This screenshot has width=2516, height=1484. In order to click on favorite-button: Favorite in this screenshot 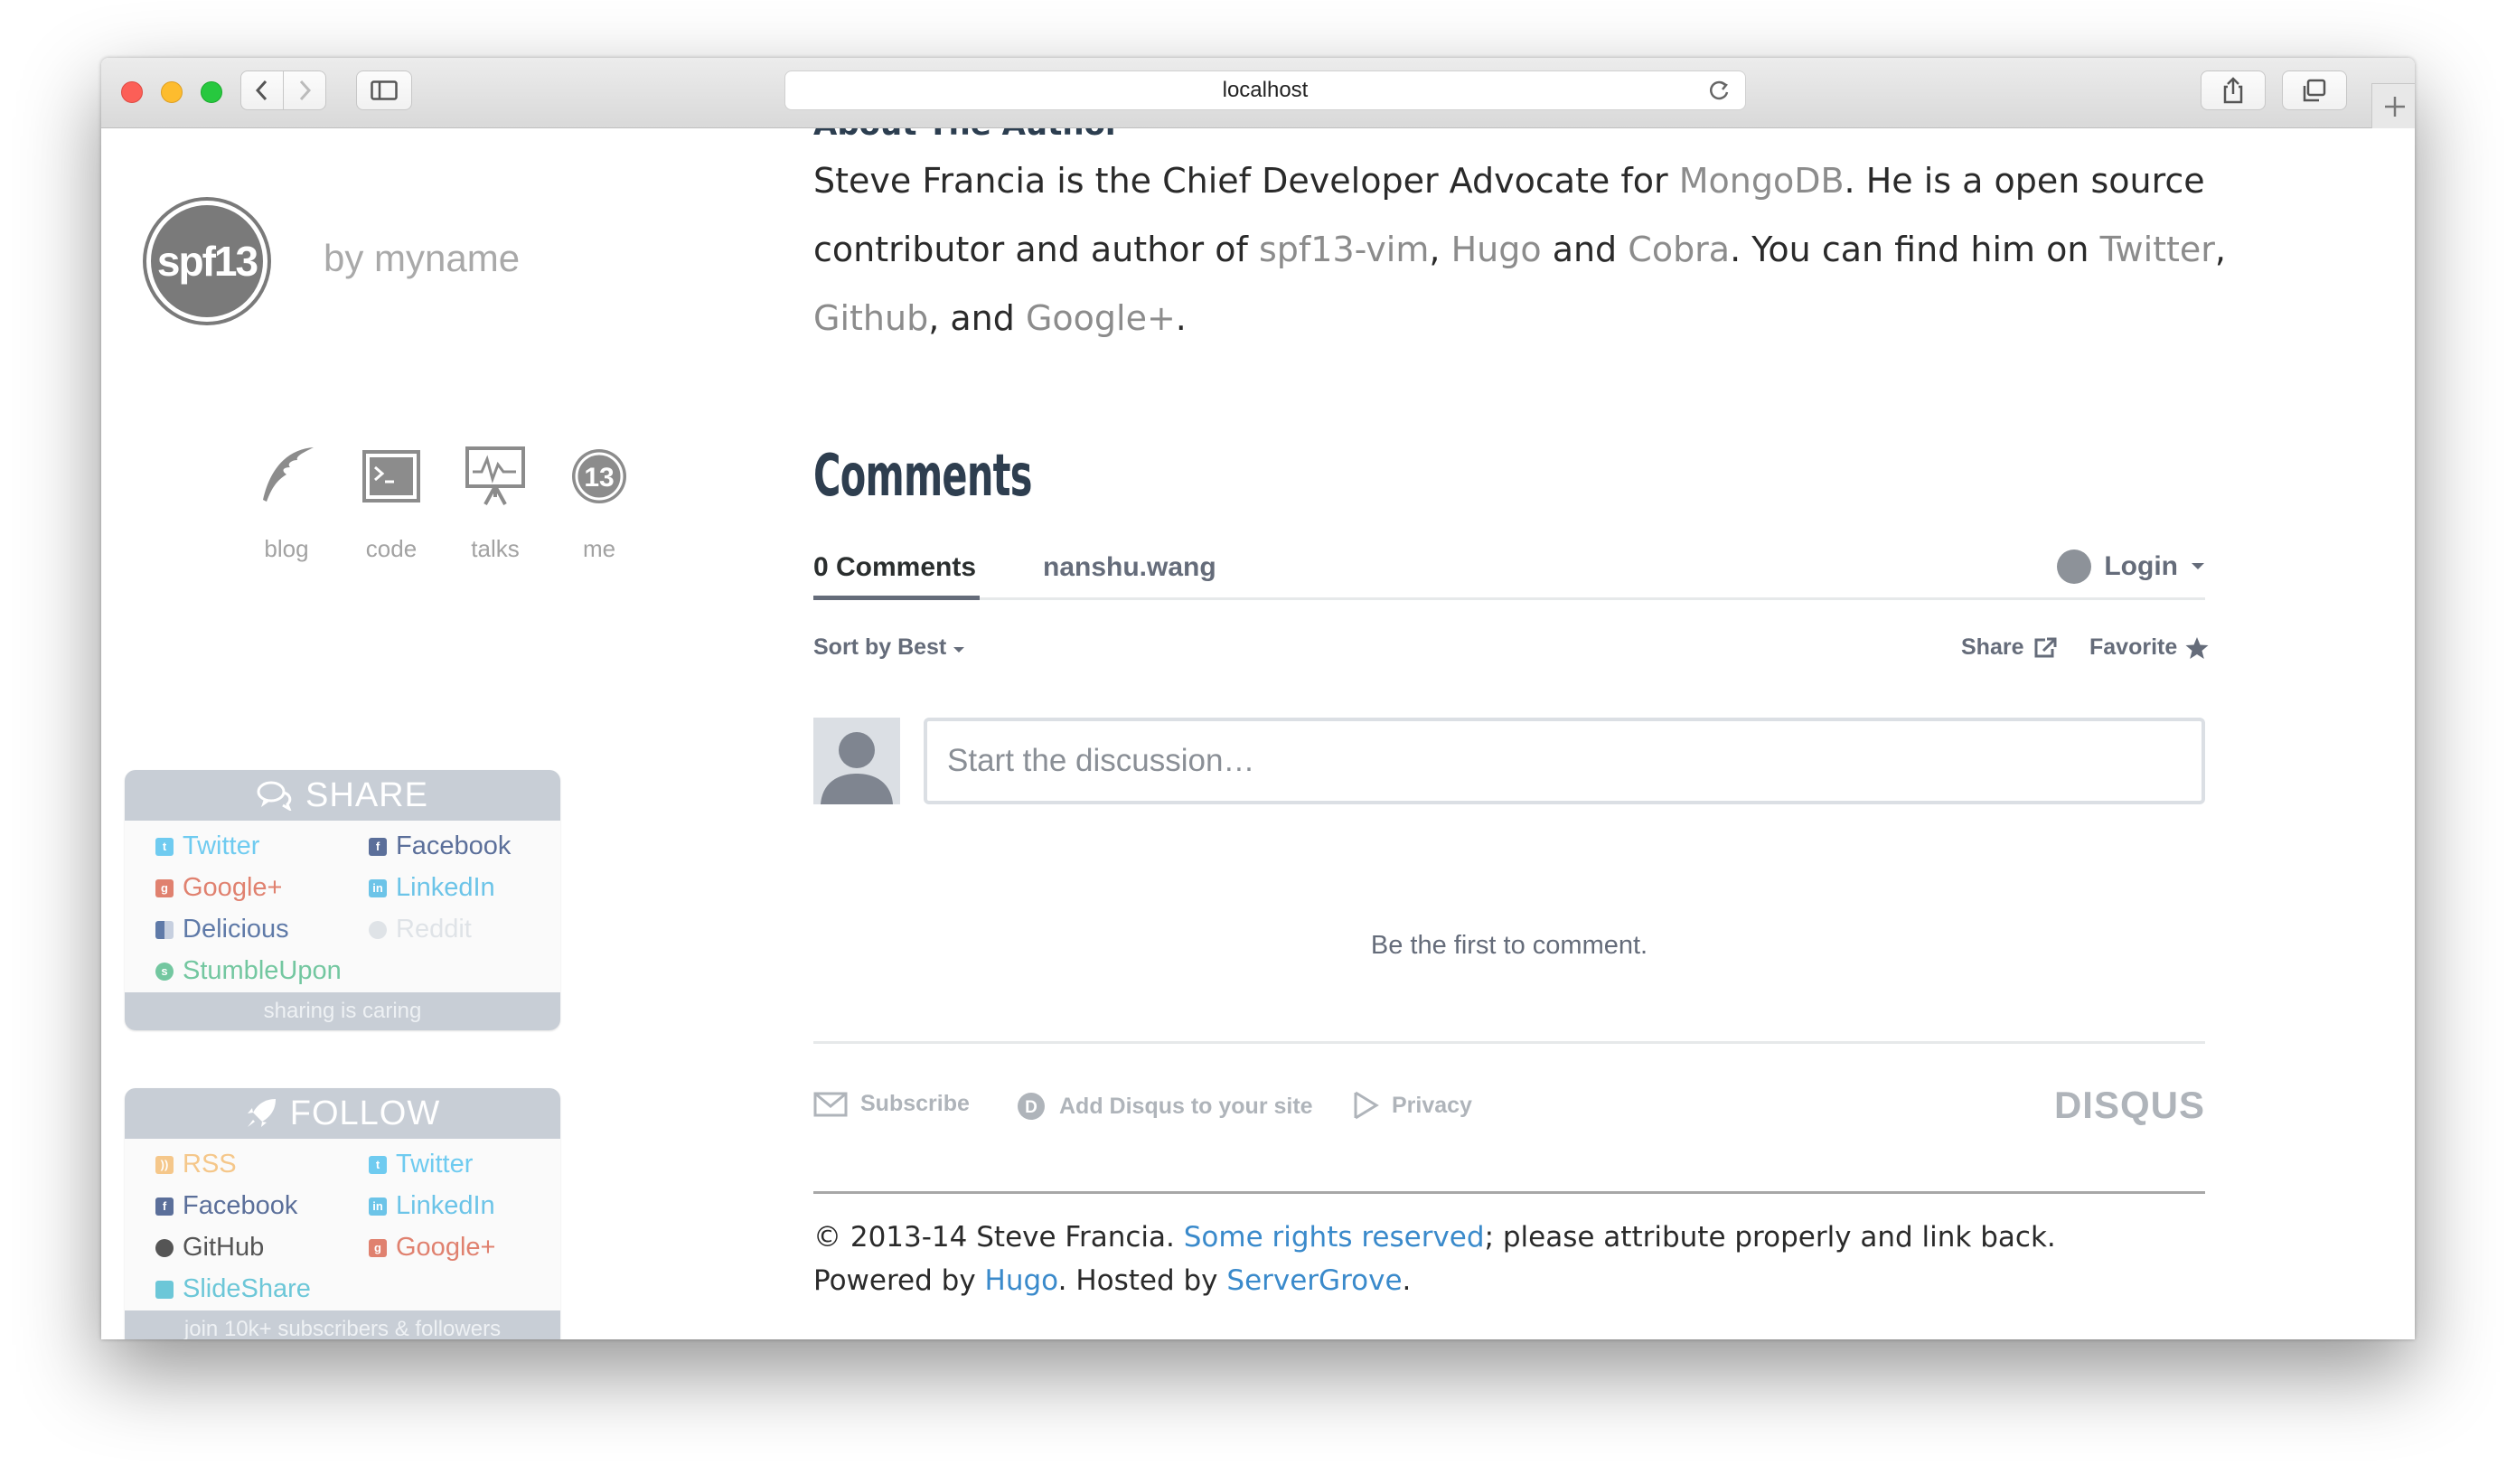, I will do `click(2149, 648)`.